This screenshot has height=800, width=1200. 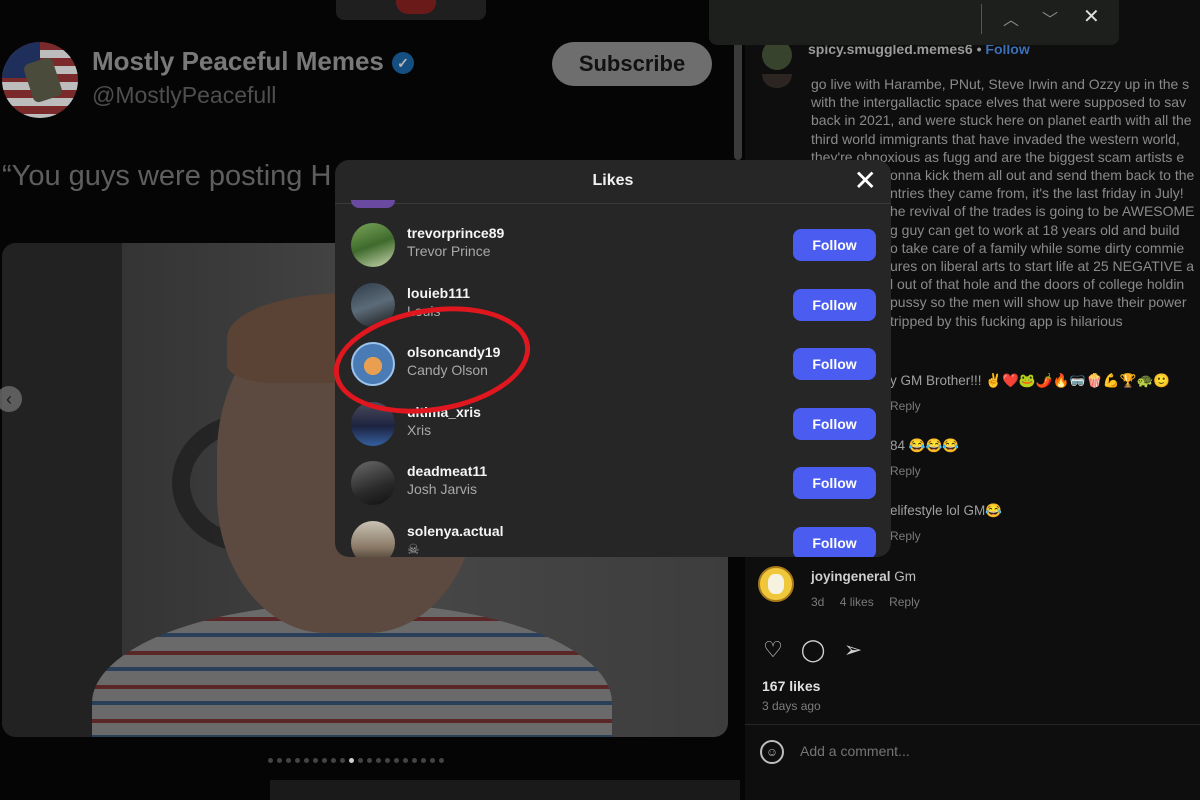 I want to click on posted-ago: 3 days ago, so click(x=791, y=706).